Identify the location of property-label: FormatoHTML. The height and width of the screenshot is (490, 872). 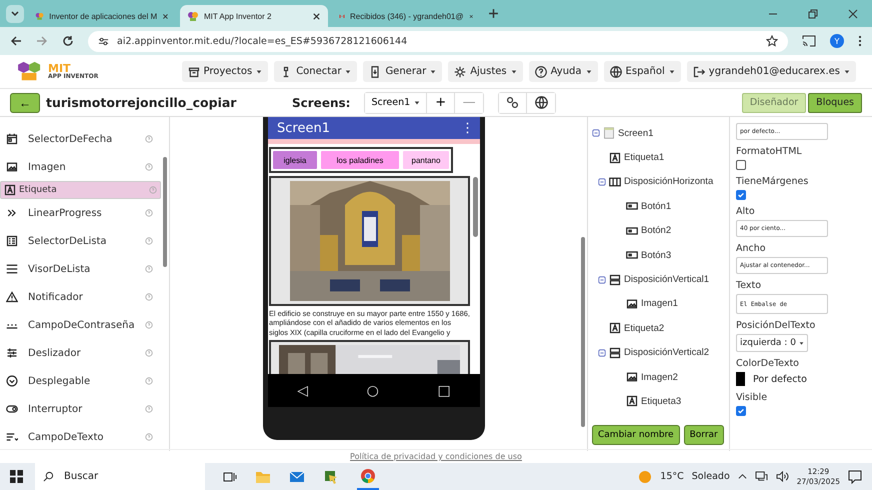
(769, 151).